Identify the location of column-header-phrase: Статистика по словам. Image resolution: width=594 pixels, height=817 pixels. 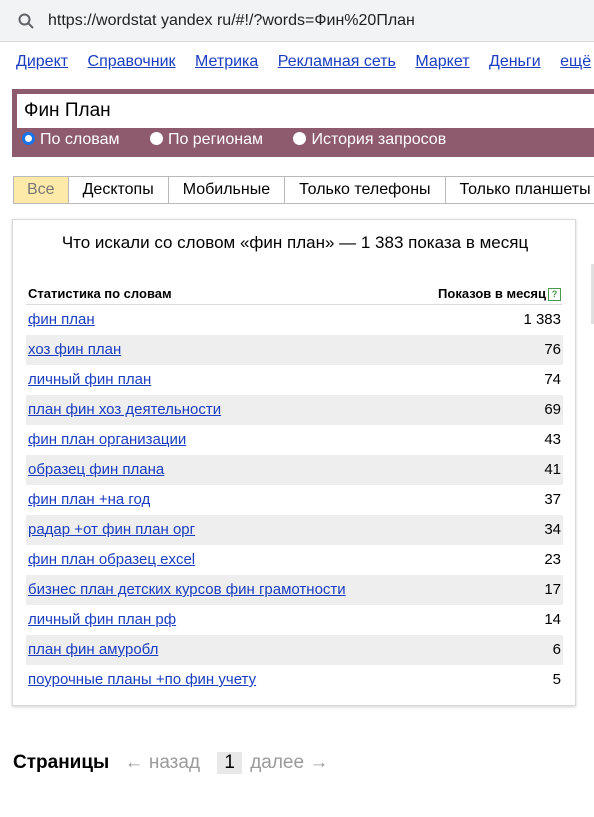
(100, 293).